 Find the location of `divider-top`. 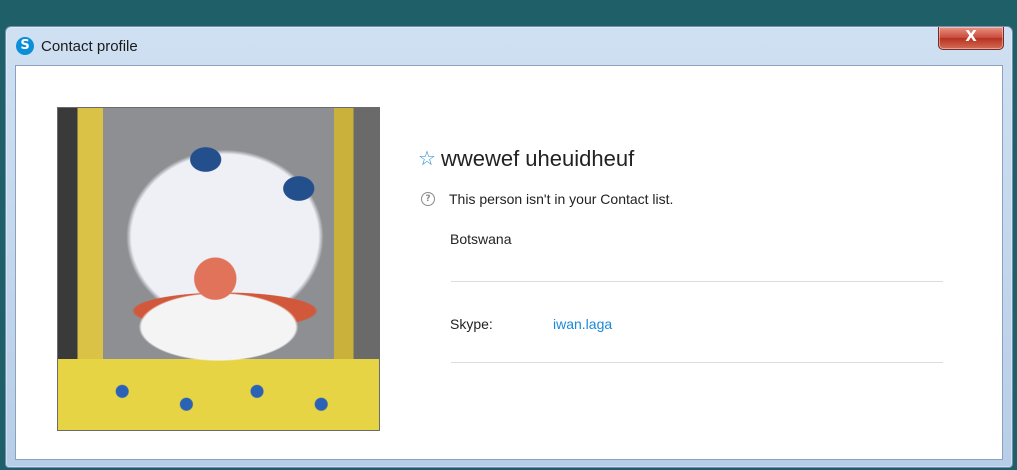

divider-top is located at coordinates (697, 281).